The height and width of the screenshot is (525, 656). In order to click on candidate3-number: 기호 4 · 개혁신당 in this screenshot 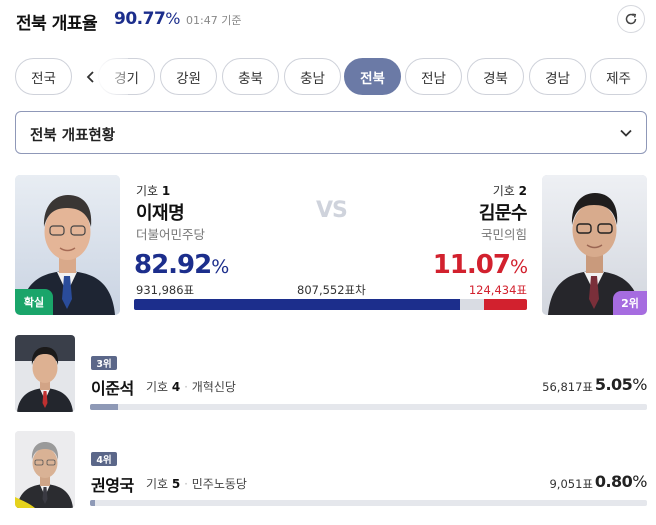, I will do `click(191, 386)`.